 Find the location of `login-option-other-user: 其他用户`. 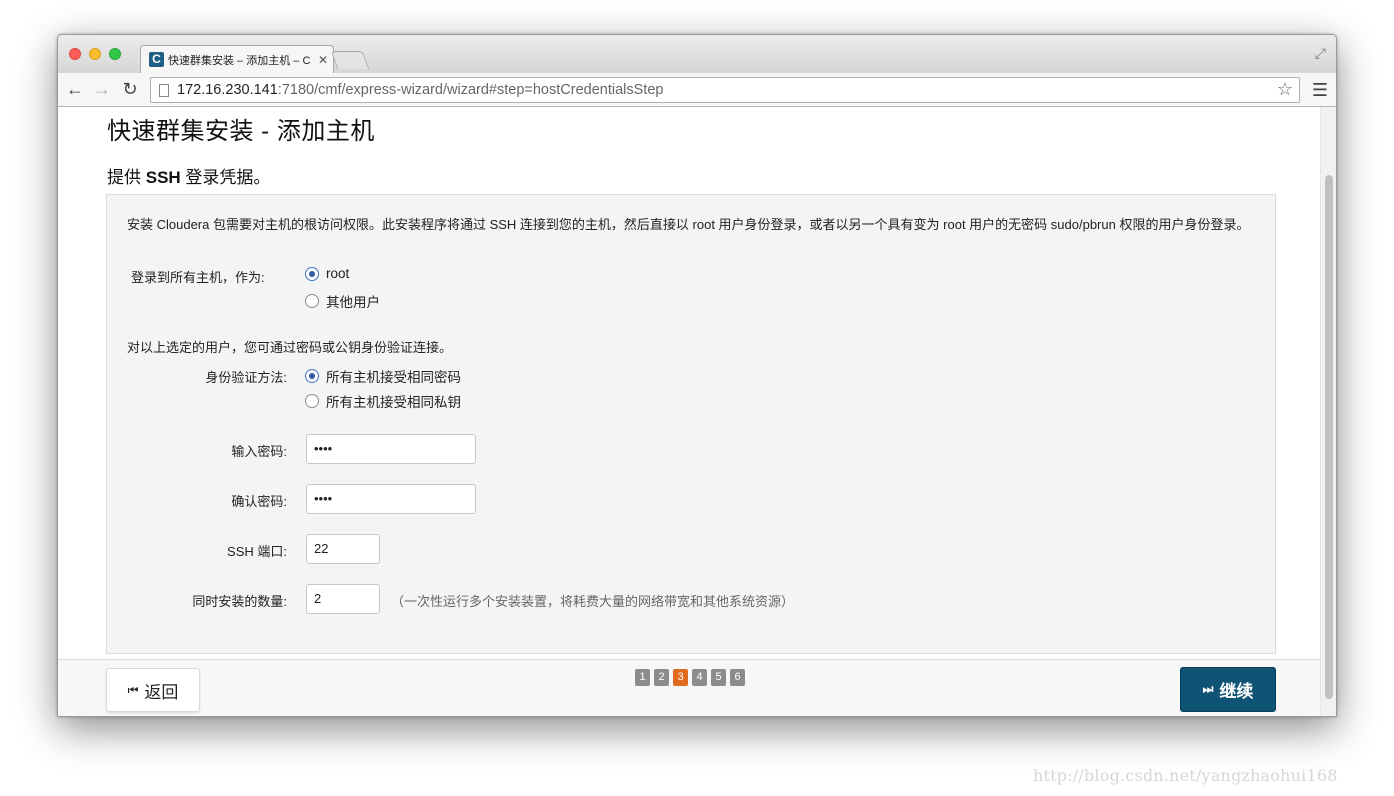

login-option-other-user: 其他用户 is located at coordinates (342, 301).